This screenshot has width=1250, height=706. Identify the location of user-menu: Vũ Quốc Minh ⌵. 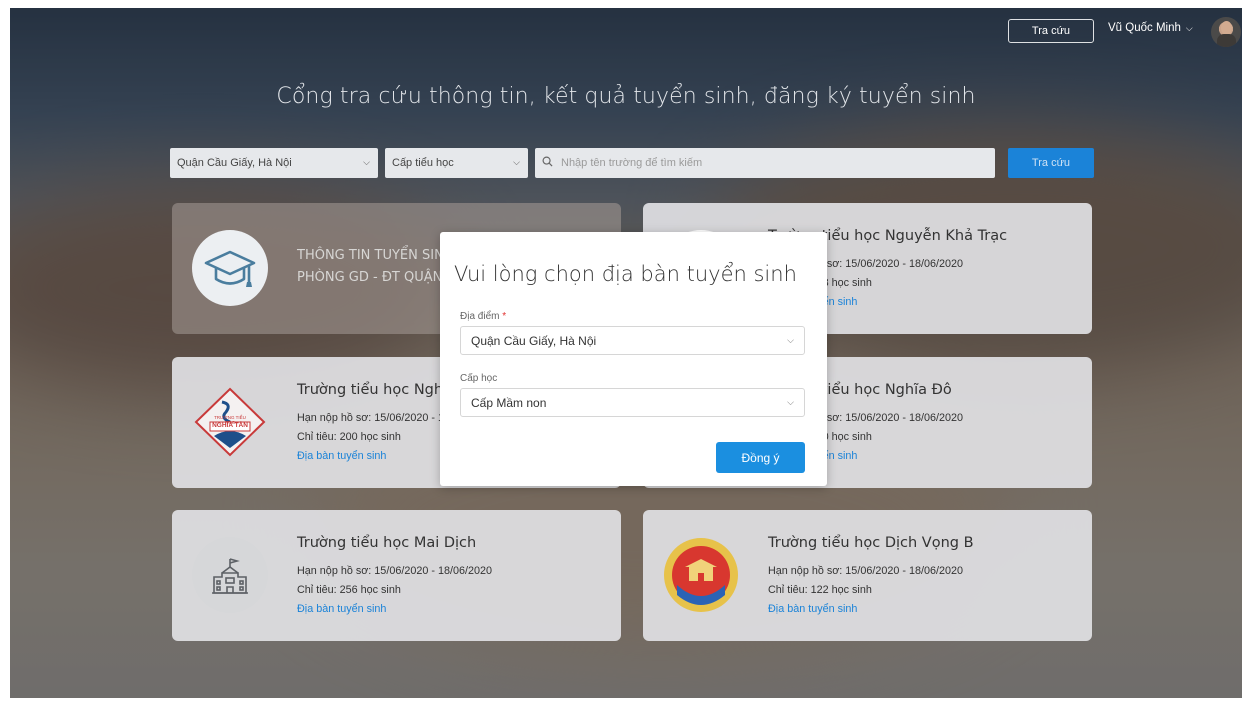
(1150, 28).